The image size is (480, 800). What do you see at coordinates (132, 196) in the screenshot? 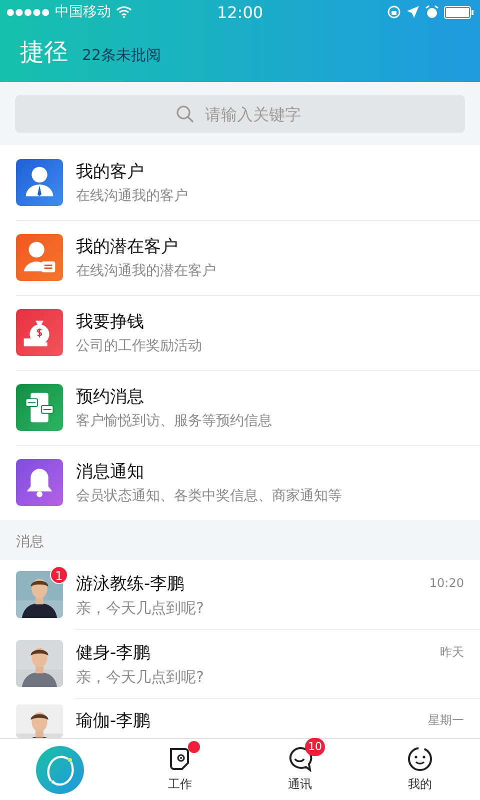
I see `shortcut-description: 在线沟通我的客户` at bounding box center [132, 196].